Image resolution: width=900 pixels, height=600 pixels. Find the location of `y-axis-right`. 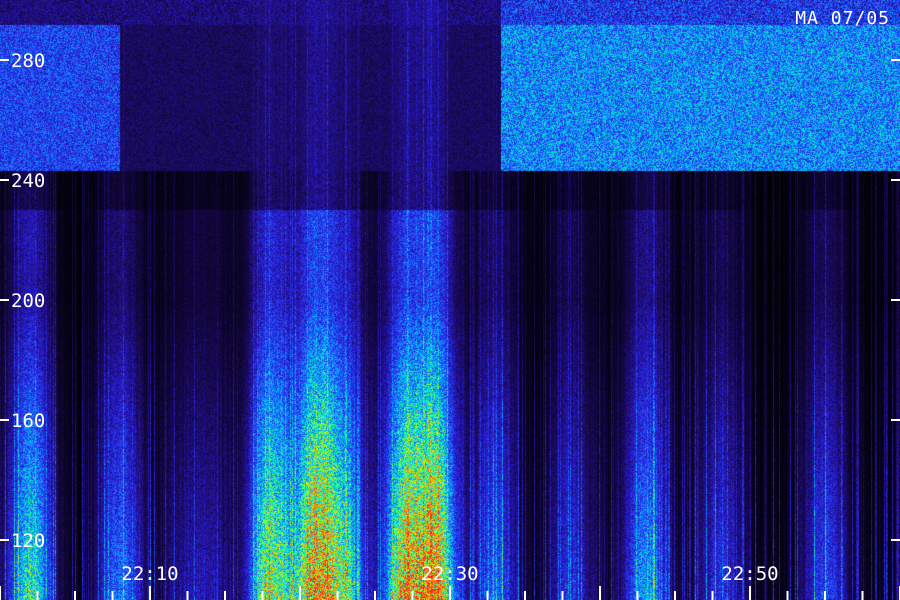

y-axis-right is located at coordinates (895, 300).